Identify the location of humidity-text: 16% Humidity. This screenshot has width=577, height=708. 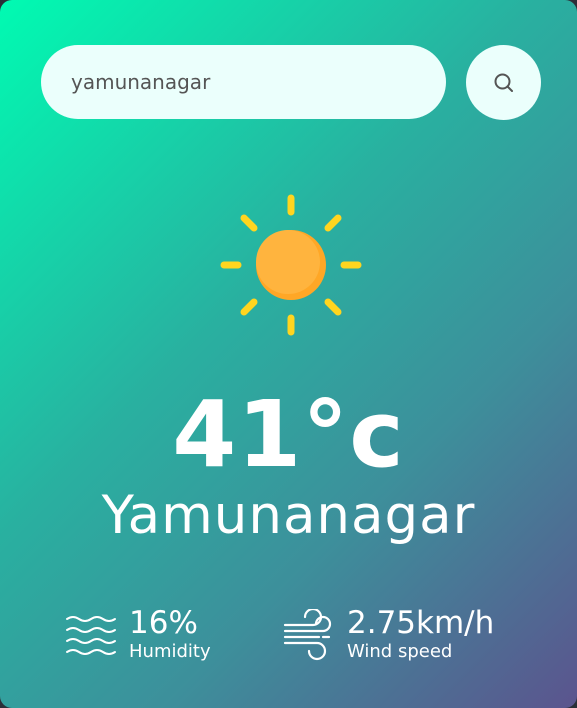
(170, 635).